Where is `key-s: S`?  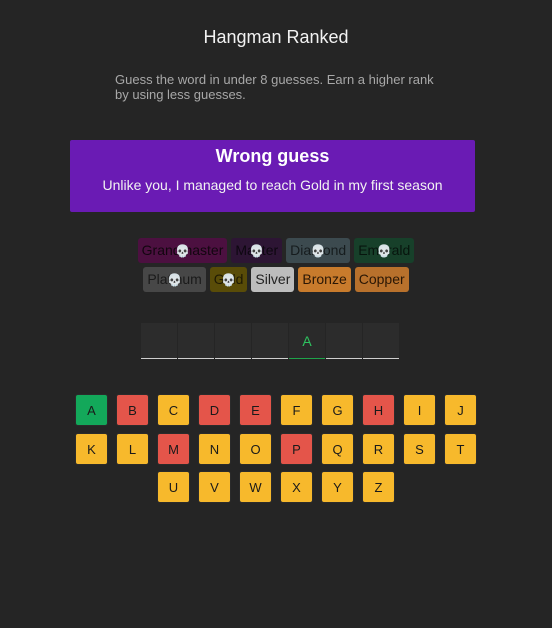
key-s: S is located at coordinates (419, 449).